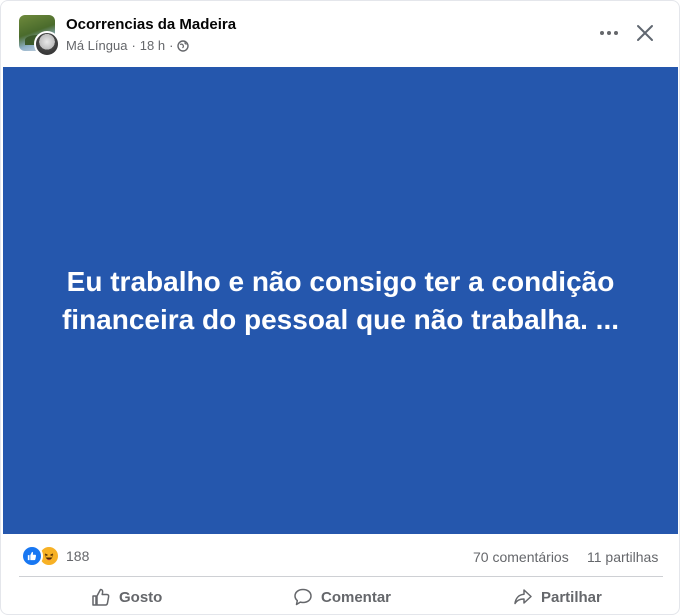  What do you see at coordinates (96, 45) in the screenshot?
I see `author-name: Má Língua` at bounding box center [96, 45].